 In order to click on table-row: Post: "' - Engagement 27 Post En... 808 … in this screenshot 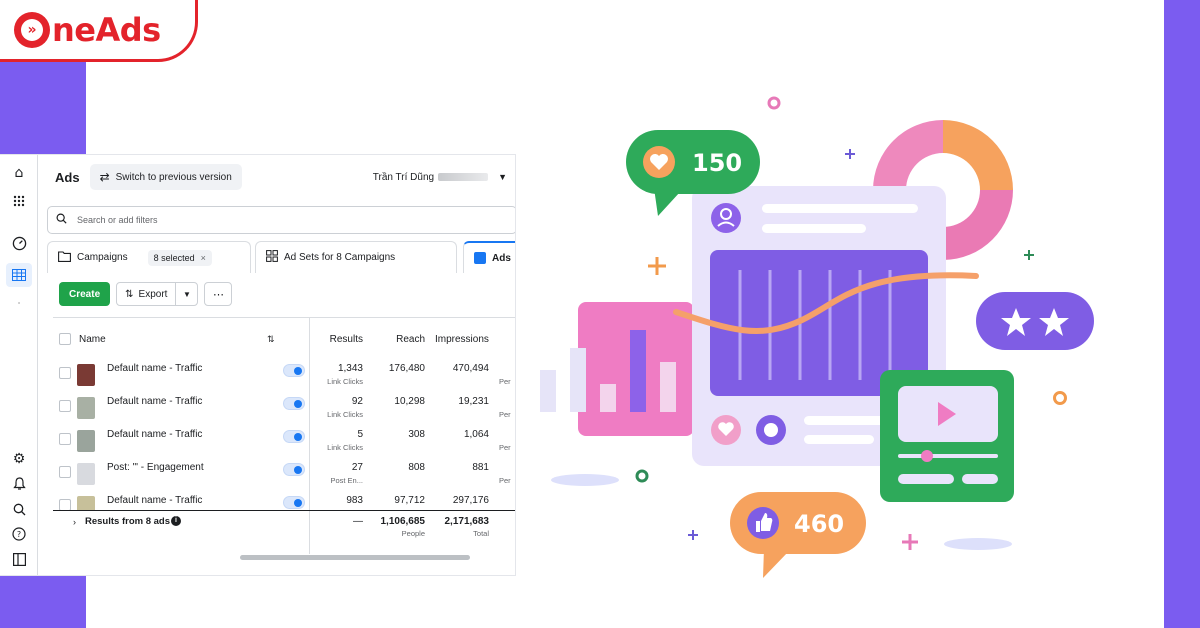, I will do `click(284, 475)`.